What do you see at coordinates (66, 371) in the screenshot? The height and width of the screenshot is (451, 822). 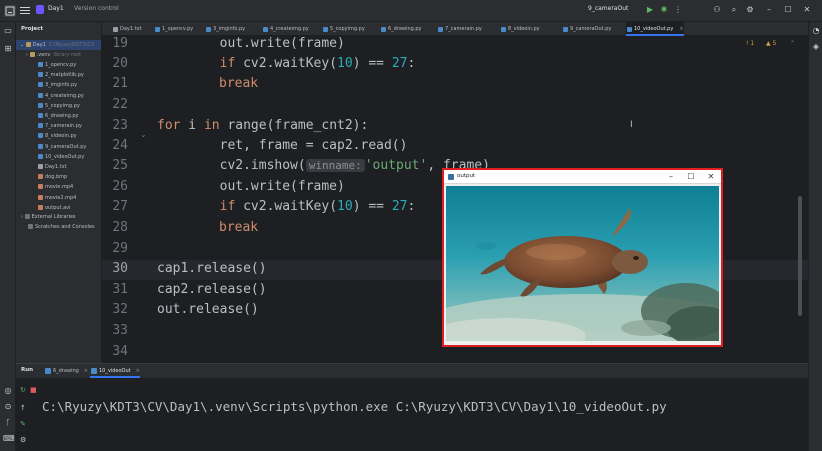 I see `run-tab-6-drawing: 6_drawing ×` at bounding box center [66, 371].